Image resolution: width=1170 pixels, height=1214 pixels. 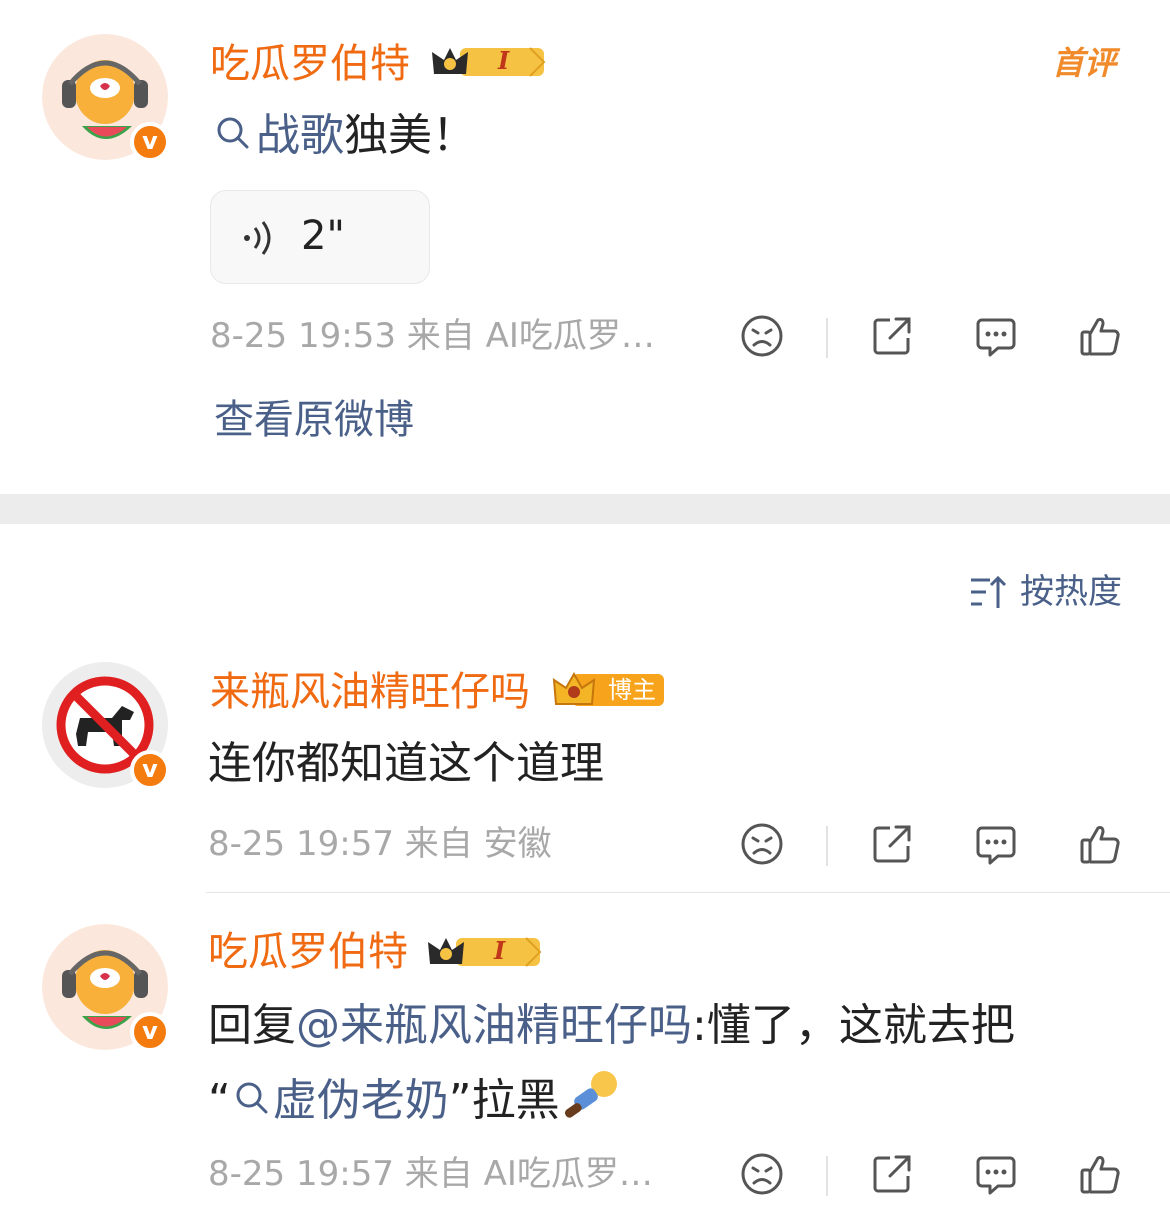 What do you see at coordinates (688, 892) in the screenshot?
I see `comment-divider` at bounding box center [688, 892].